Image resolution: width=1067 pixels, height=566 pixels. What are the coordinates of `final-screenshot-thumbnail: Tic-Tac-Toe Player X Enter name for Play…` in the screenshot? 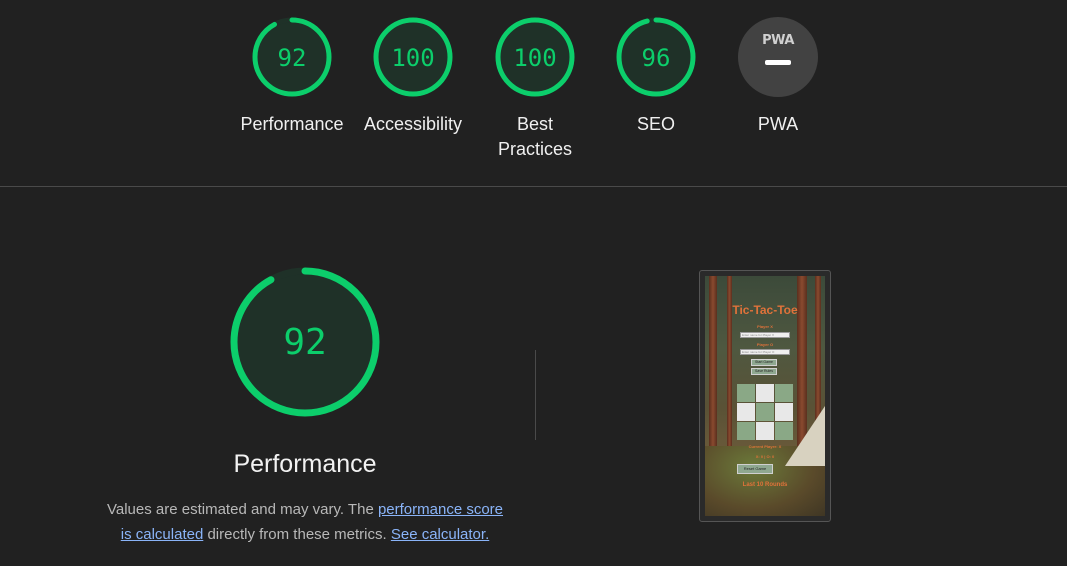 It's located at (765, 396).